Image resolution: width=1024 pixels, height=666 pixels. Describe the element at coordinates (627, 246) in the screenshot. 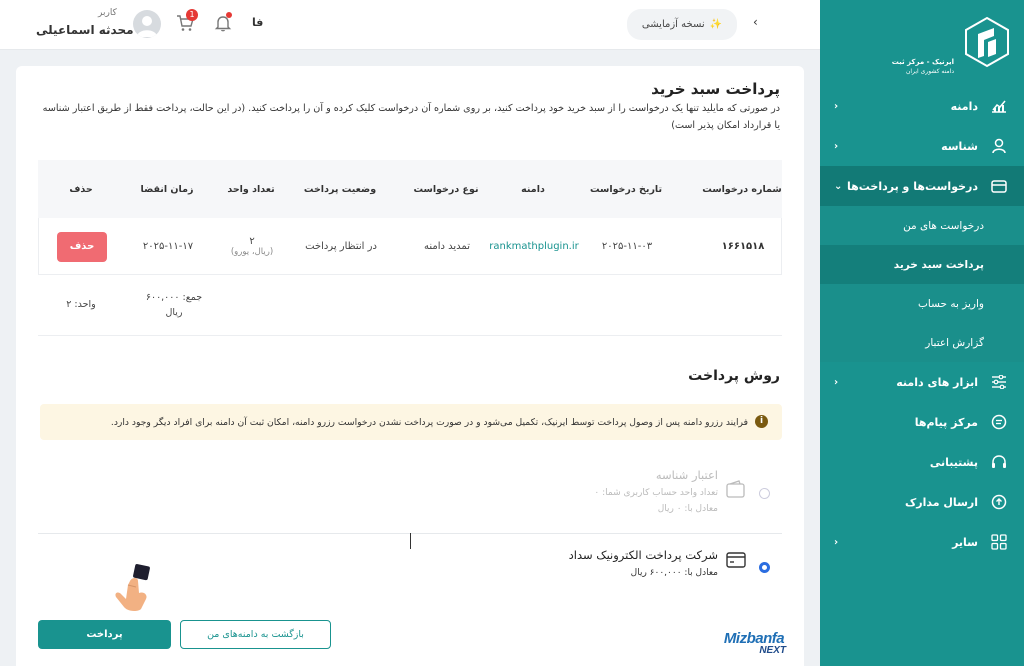

I see `request-date: ۲۰۲۵-۱۱-۰۳` at that location.